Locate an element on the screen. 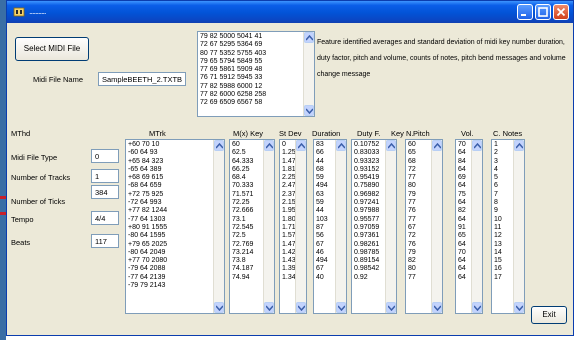 The image size is (574, 340). list-item: 4 is located at coordinates (504, 170).